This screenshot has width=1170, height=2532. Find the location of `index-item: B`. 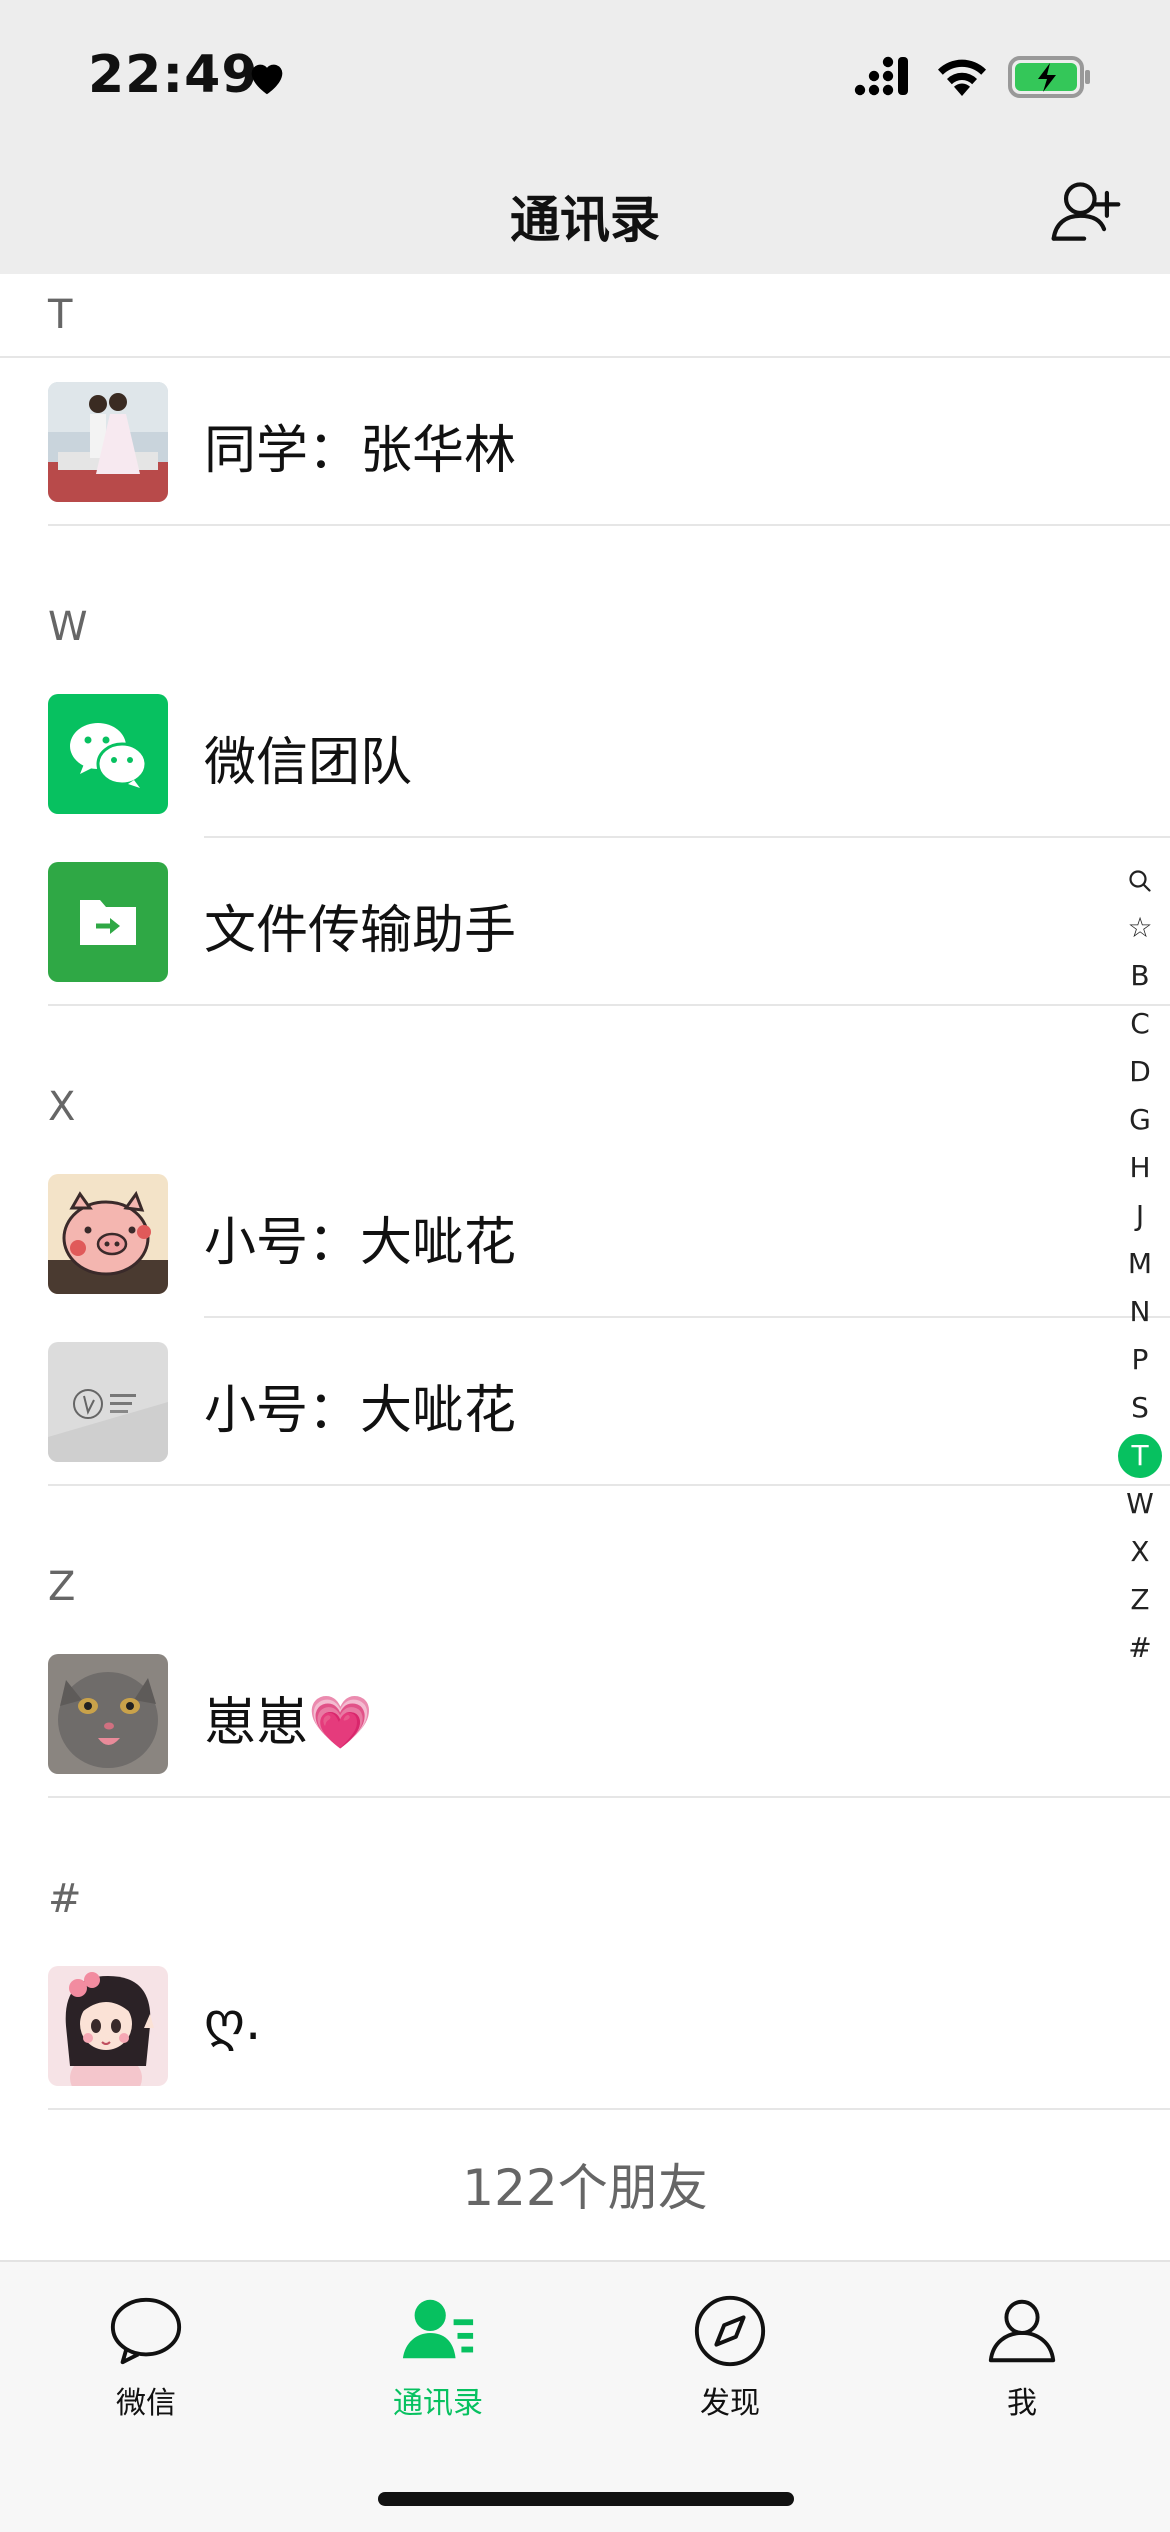

index-item: B is located at coordinates (1140, 976).